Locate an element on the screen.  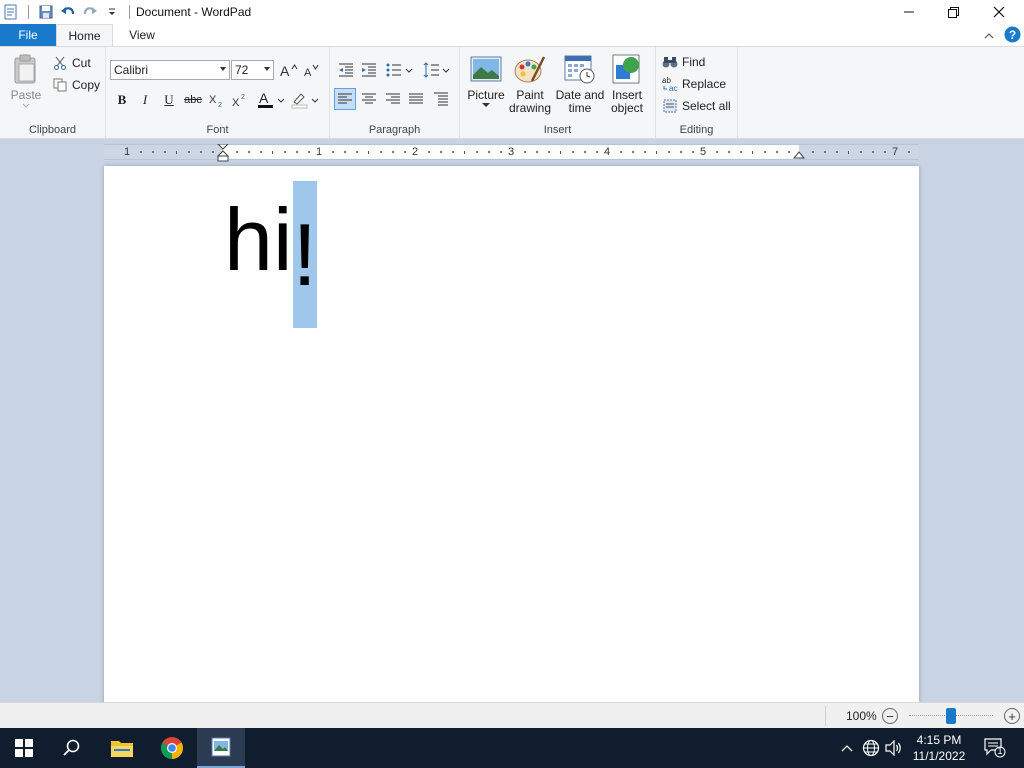
ruler-number: 3 is located at coordinates (511, 152).